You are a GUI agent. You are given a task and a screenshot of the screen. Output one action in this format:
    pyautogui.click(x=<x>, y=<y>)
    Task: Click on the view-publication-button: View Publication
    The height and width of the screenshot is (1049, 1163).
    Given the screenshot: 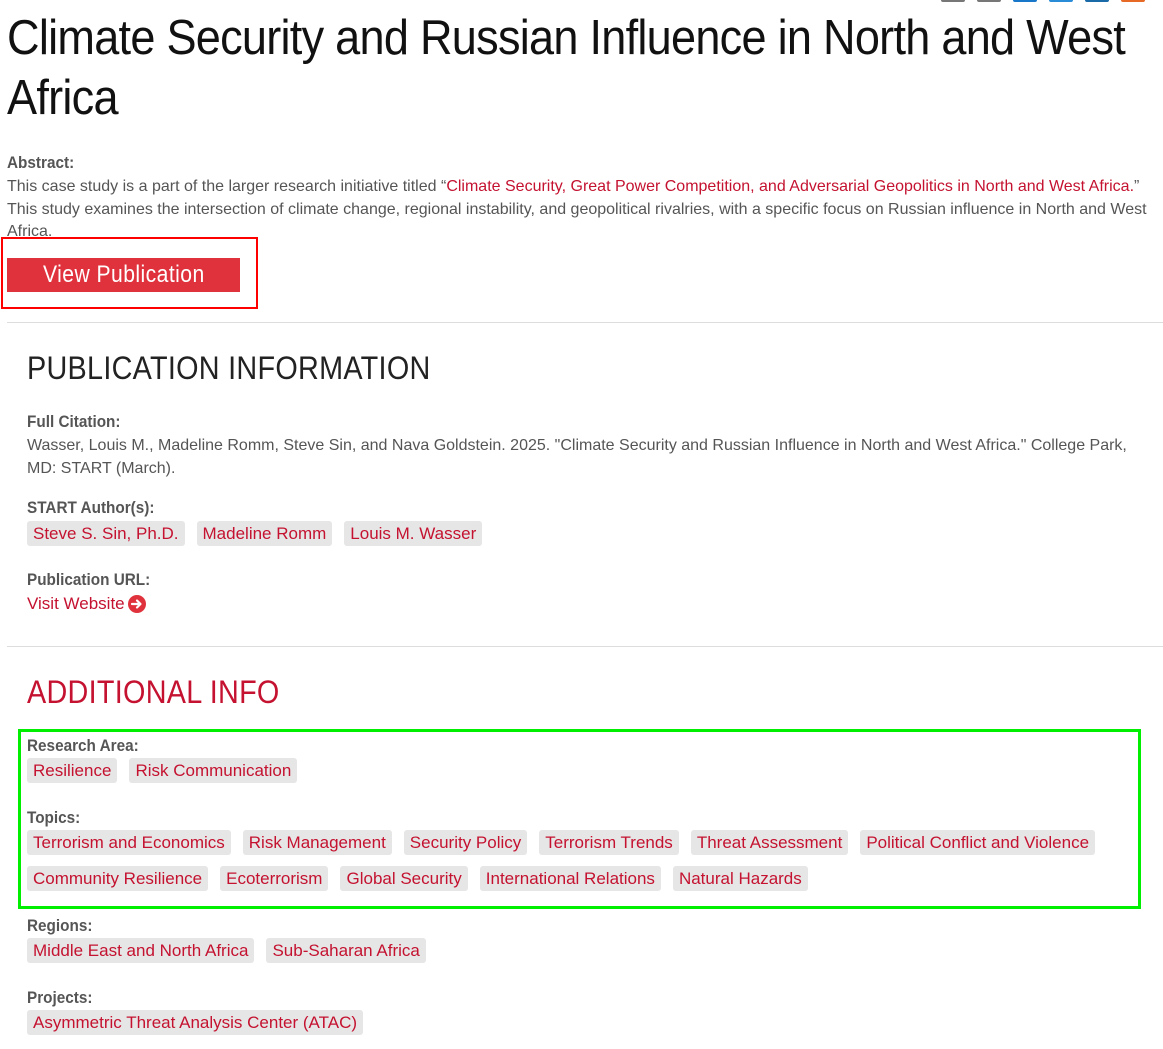 What is the action you would take?
    pyautogui.click(x=123, y=275)
    